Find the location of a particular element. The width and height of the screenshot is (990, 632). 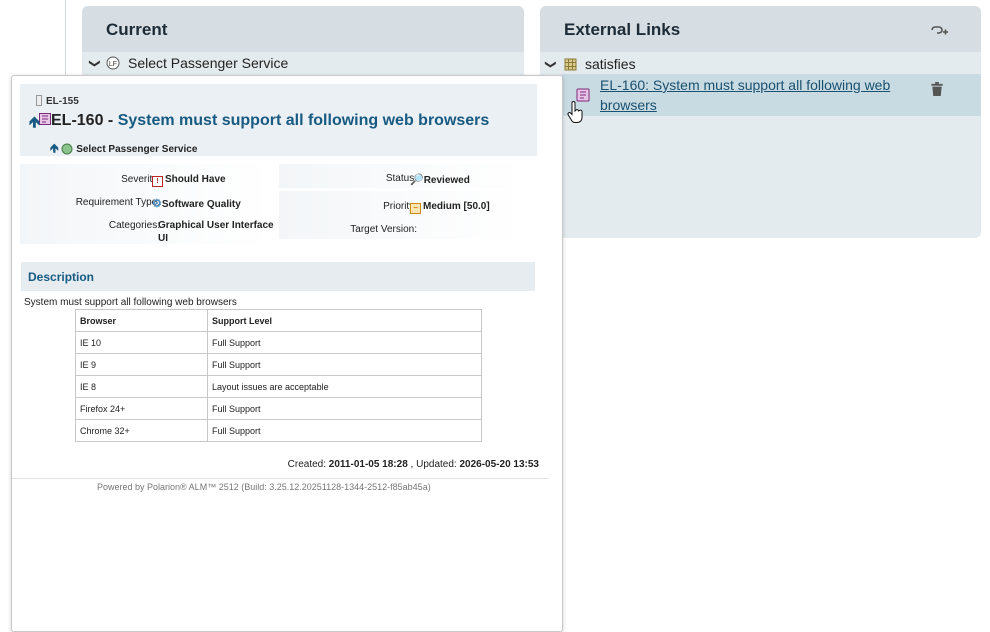

updated-value: 2026-05-20 13:53 is located at coordinates (499, 464).